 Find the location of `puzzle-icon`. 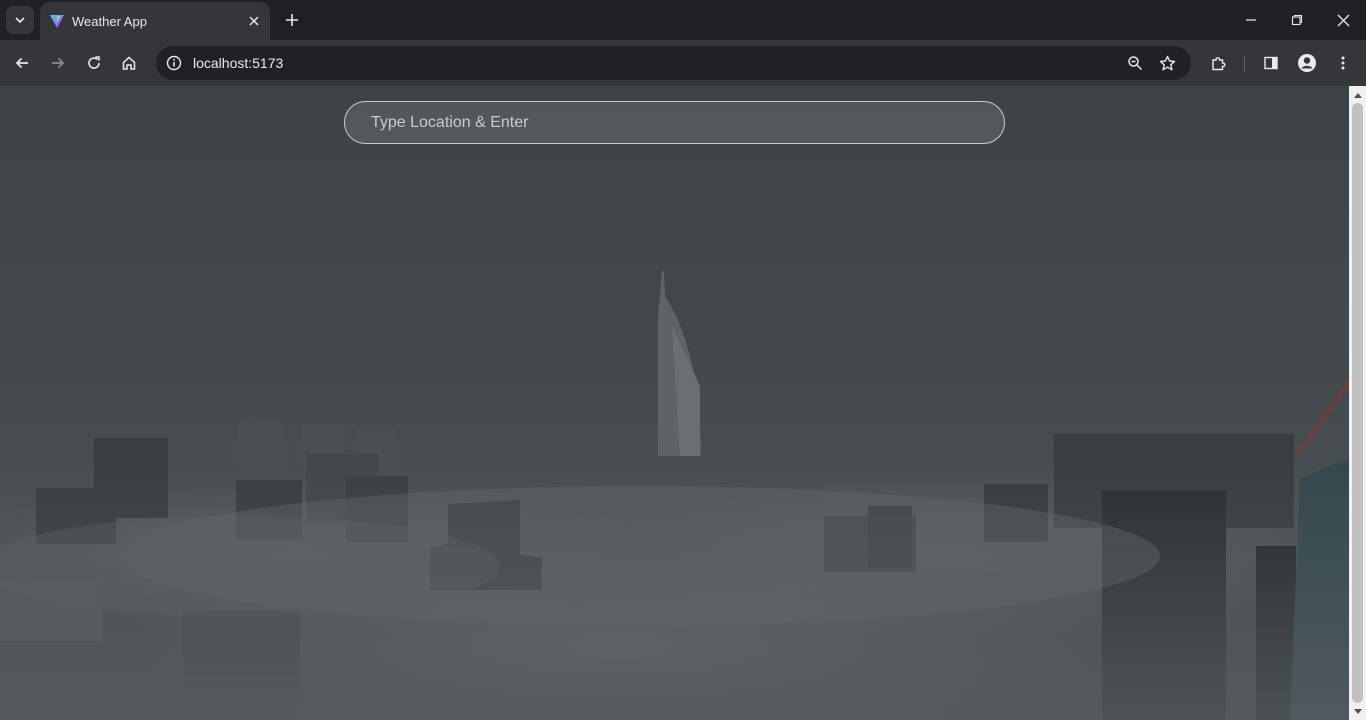

puzzle-icon is located at coordinates (1218, 63).